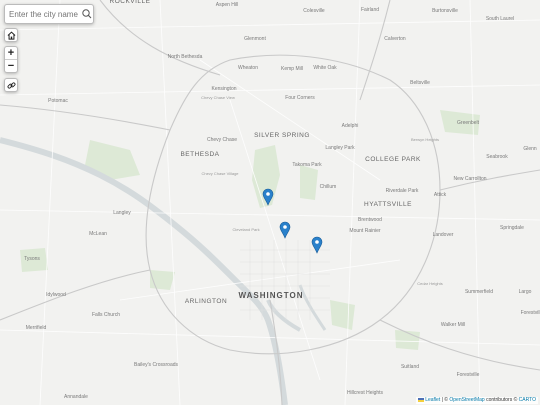 This screenshot has height=405, width=540. I want to click on place-label: Tysons, so click(32, 259).